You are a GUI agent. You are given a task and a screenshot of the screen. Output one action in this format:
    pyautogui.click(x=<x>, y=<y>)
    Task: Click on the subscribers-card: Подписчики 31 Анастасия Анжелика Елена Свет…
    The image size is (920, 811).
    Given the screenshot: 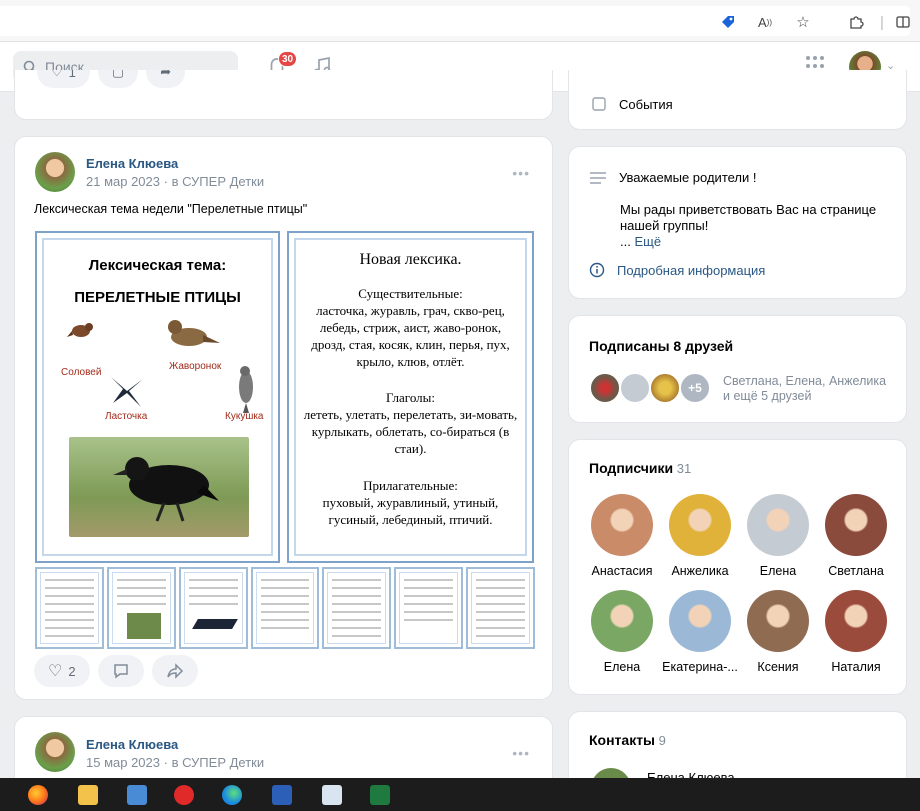 What is the action you would take?
    pyautogui.click(x=737, y=567)
    